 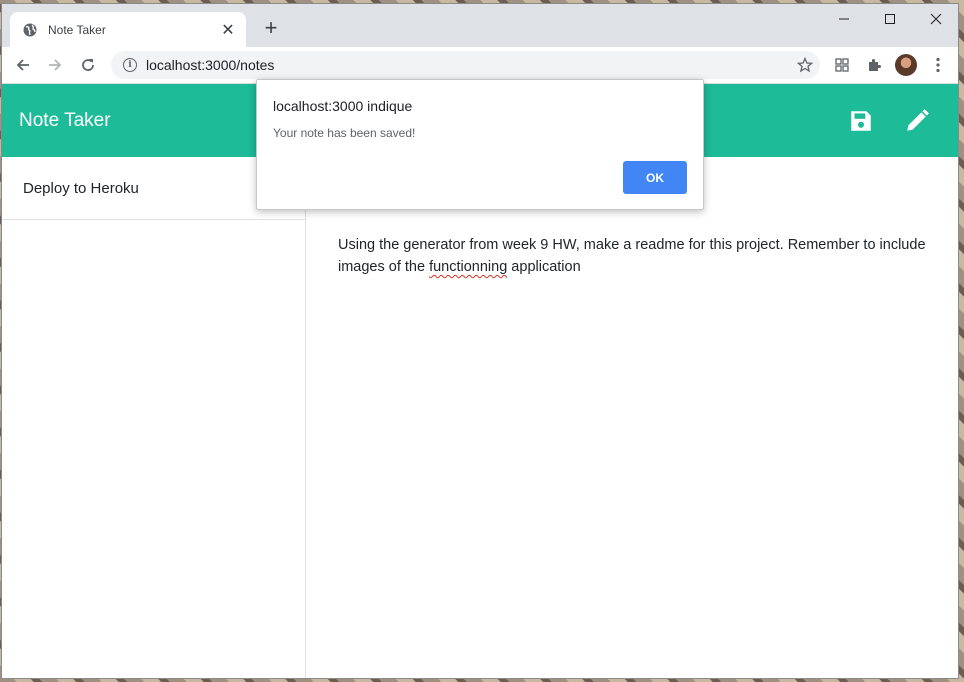 I want to click on close-tab-icon: ✕, so click(x=228, y=30).